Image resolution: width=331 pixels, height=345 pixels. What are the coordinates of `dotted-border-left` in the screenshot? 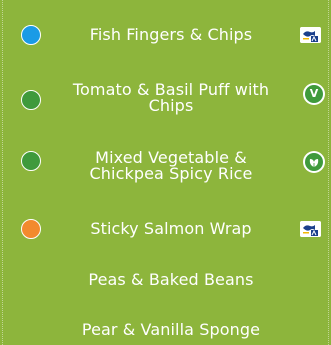 It's located at (2, 172).